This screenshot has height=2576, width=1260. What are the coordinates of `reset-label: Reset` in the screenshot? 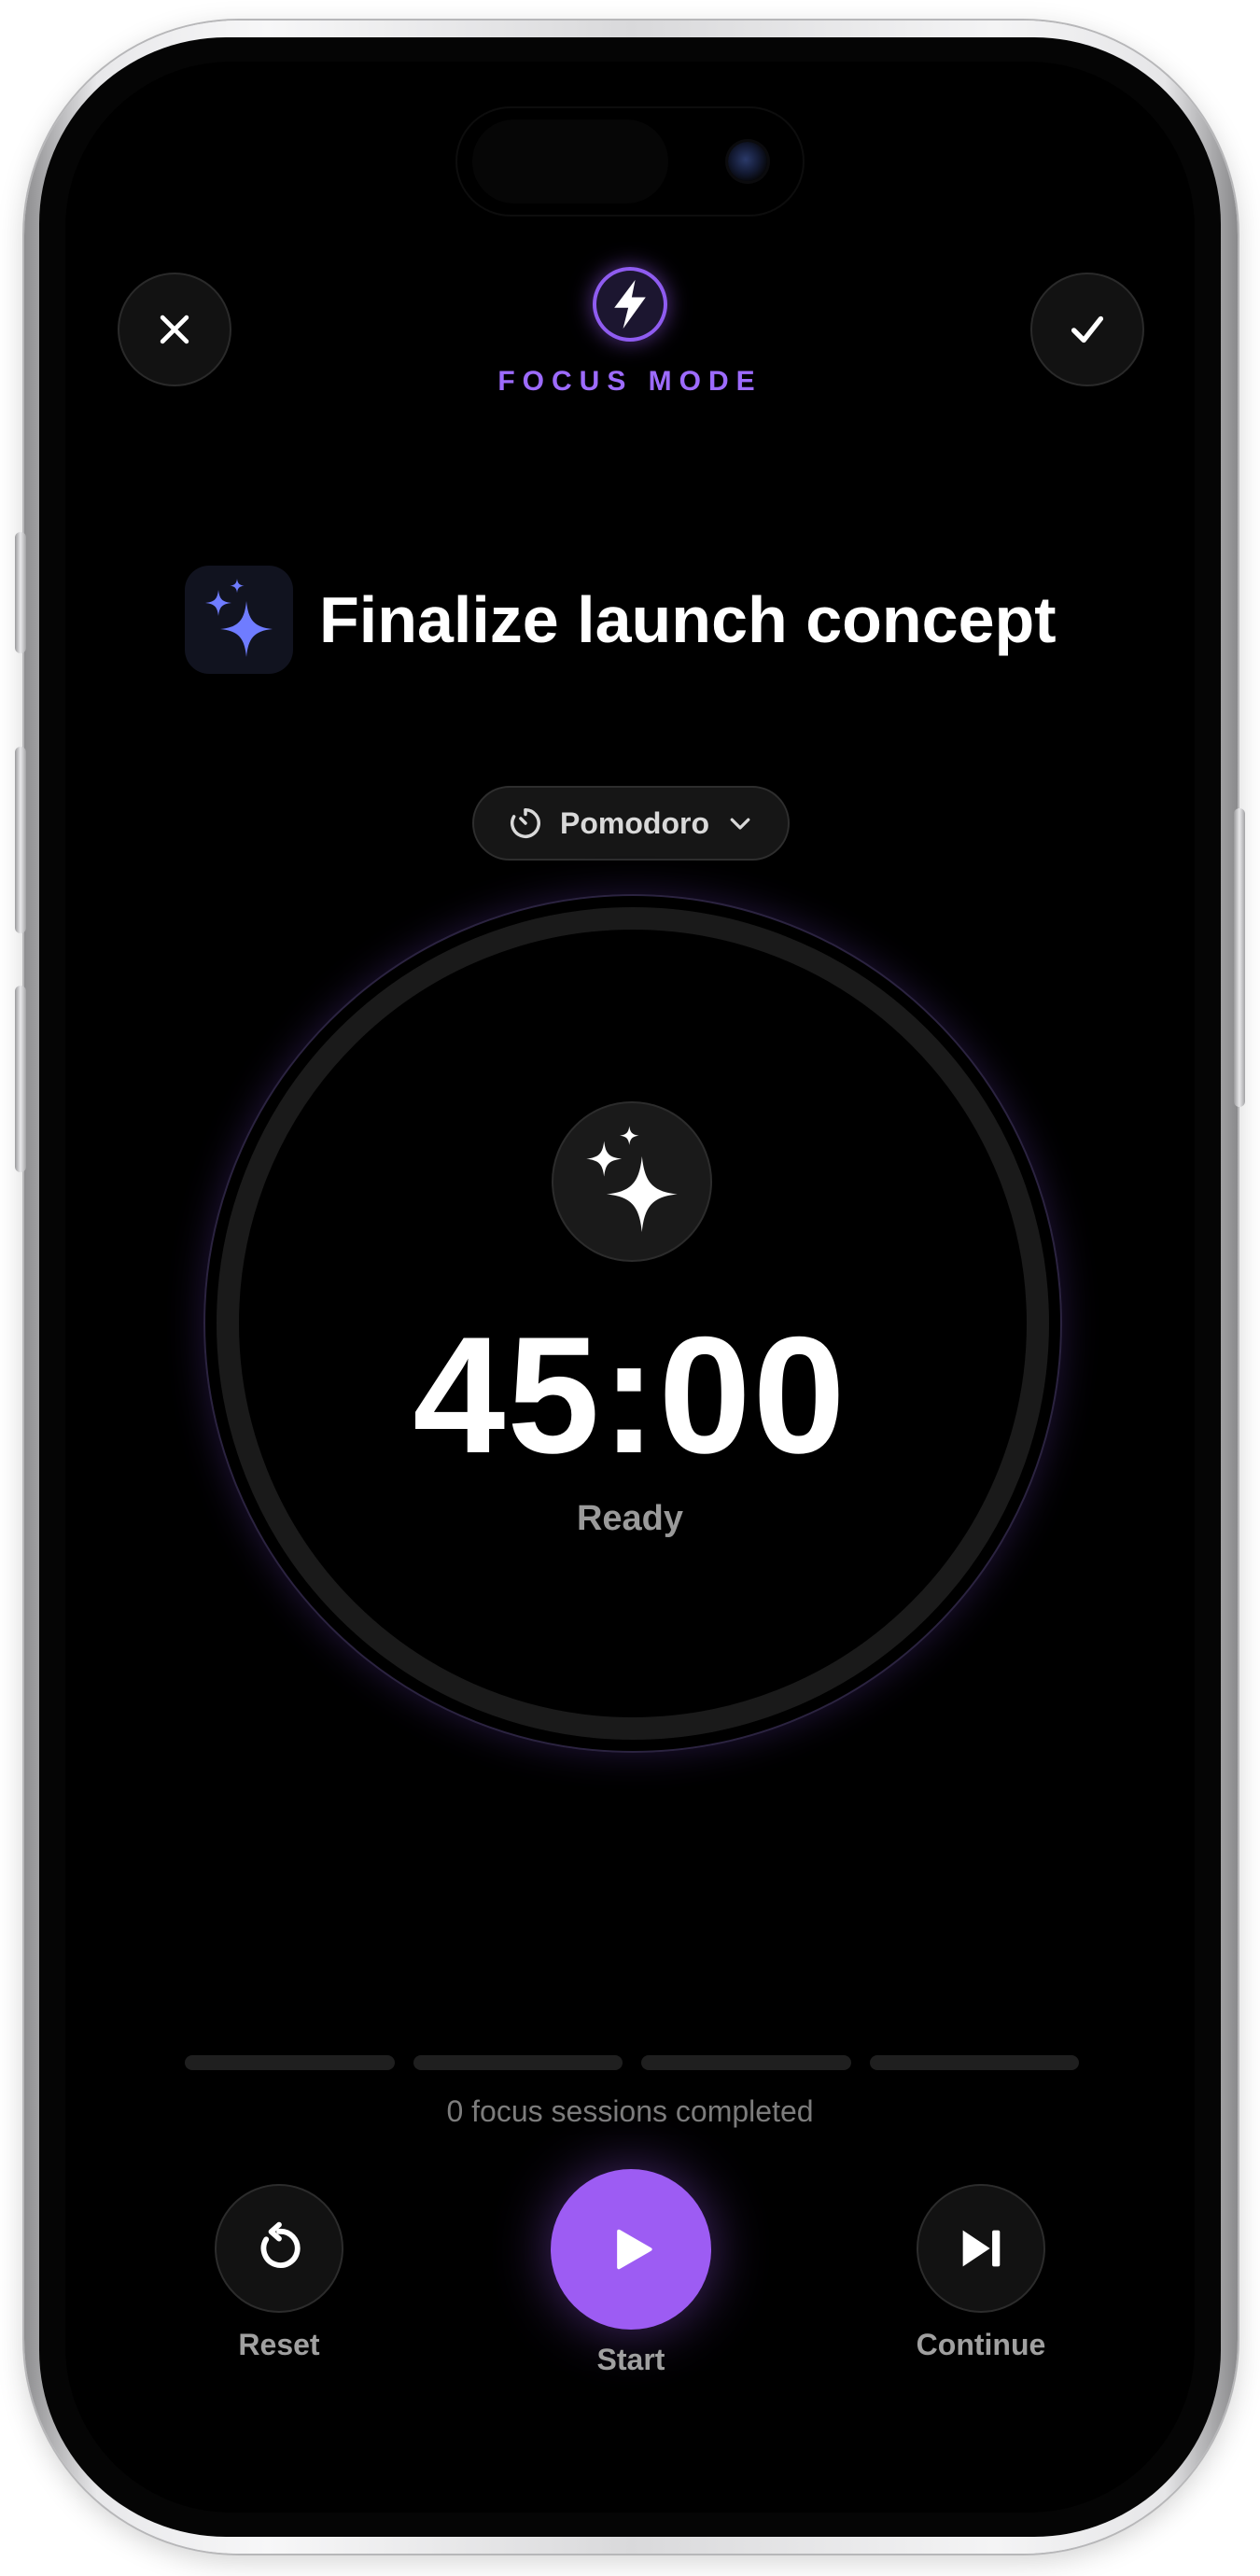 It's located at (279, 2344).